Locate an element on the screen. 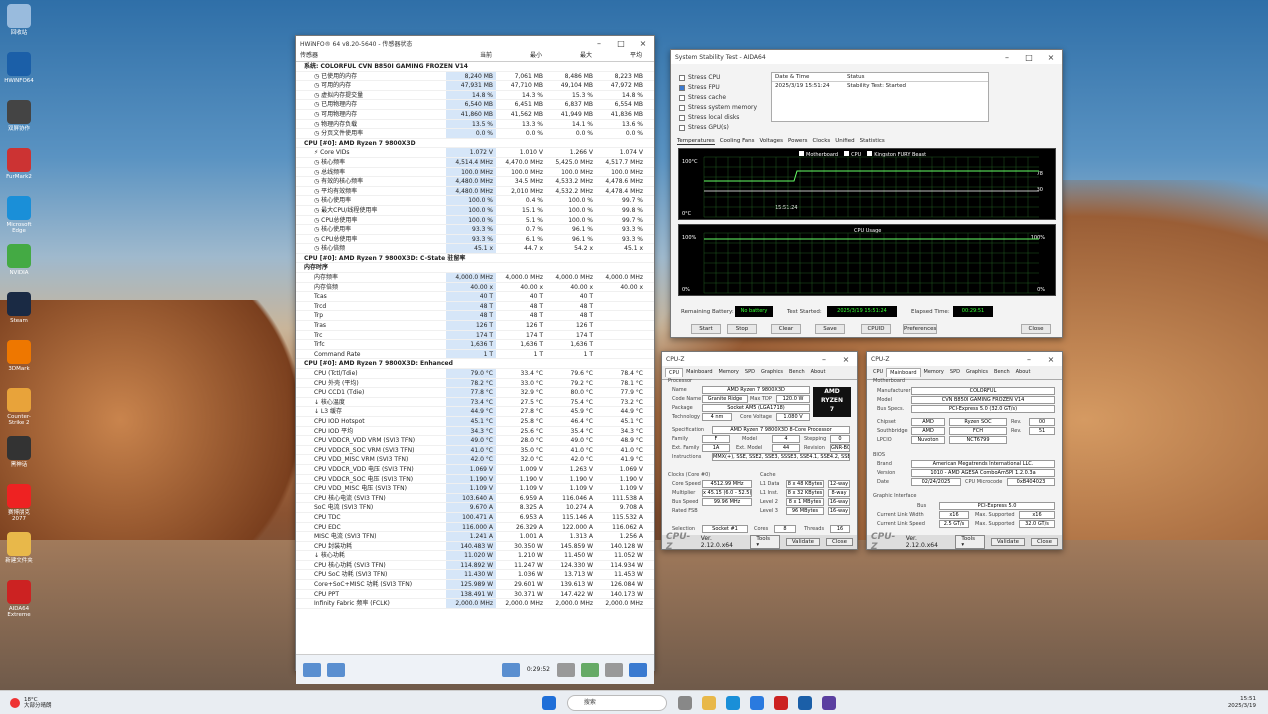 The width and height of the screenshot is (1268, 714). validate-button: Validate is located at coordinates (1008, 542).